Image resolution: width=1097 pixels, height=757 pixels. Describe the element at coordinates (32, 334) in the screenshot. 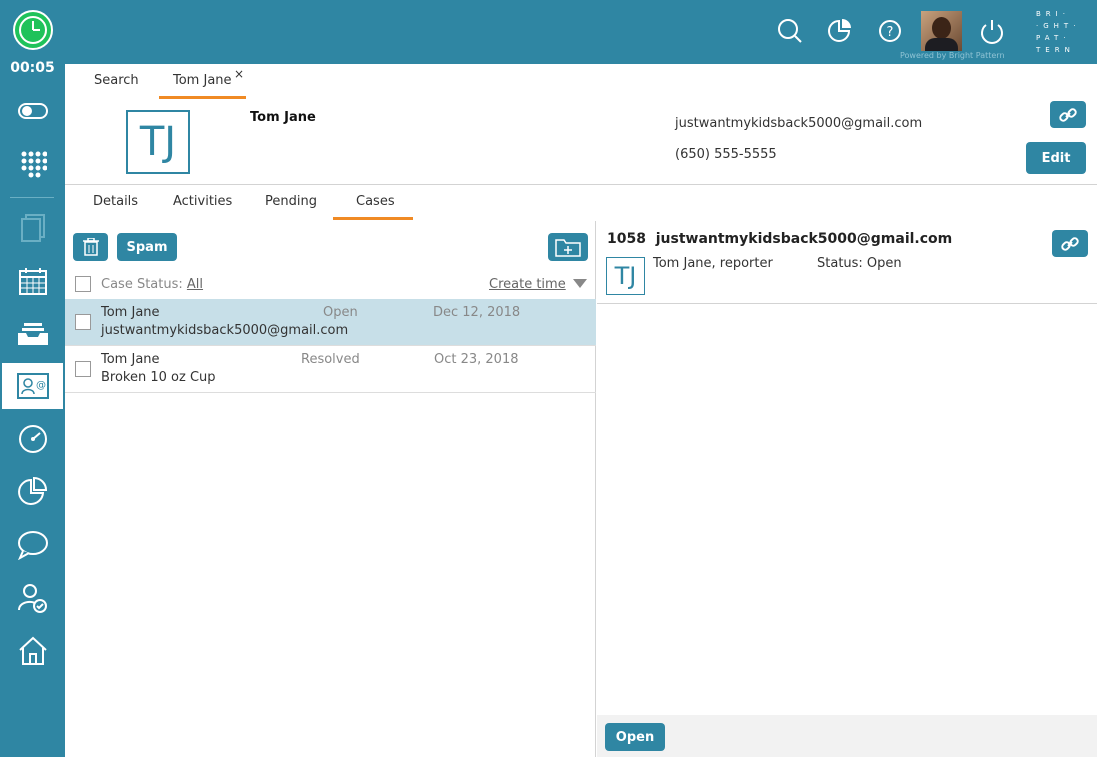

I see `inbox-icon` at that location.